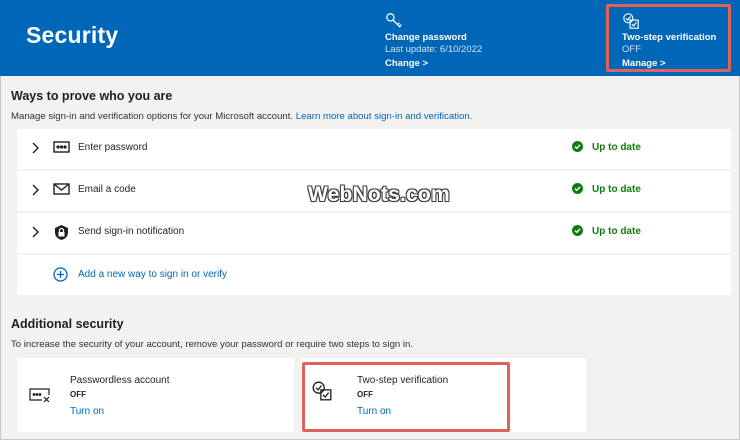  I want to click on passwordless-card: Passwordless account OFF Turn on, so click(155, 395).